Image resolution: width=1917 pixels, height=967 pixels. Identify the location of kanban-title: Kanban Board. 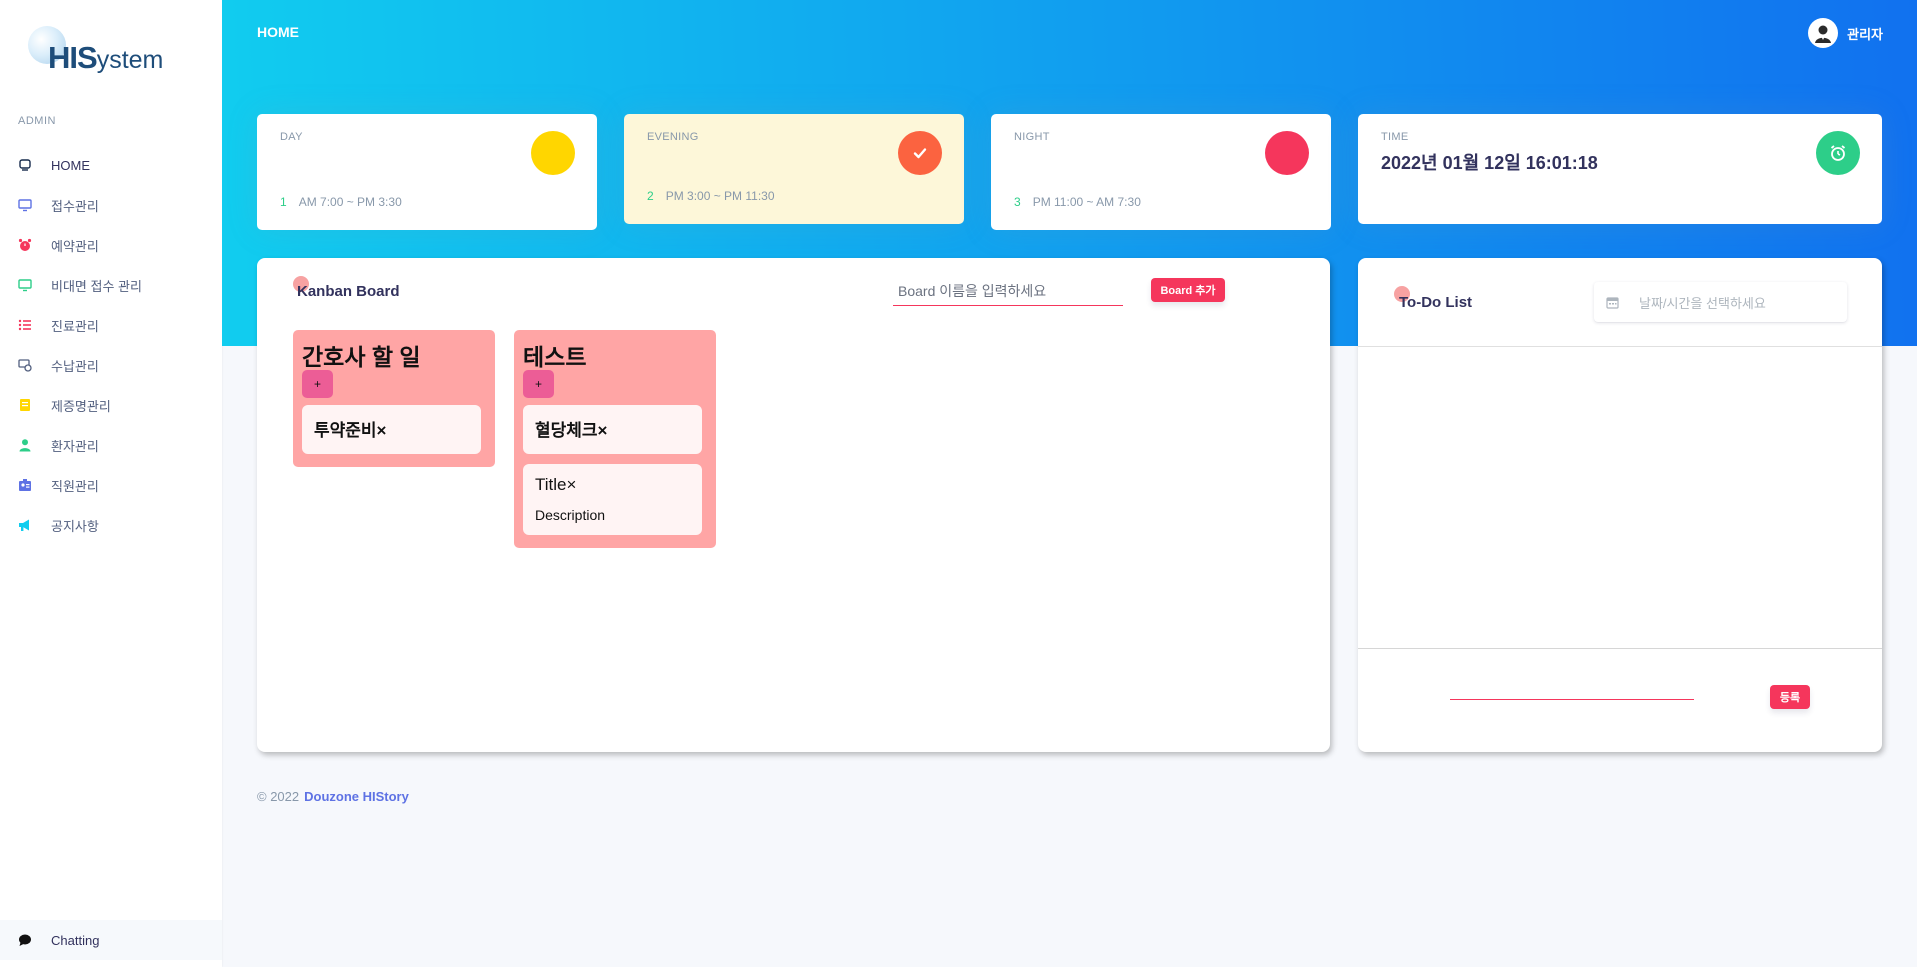
(348, 291).